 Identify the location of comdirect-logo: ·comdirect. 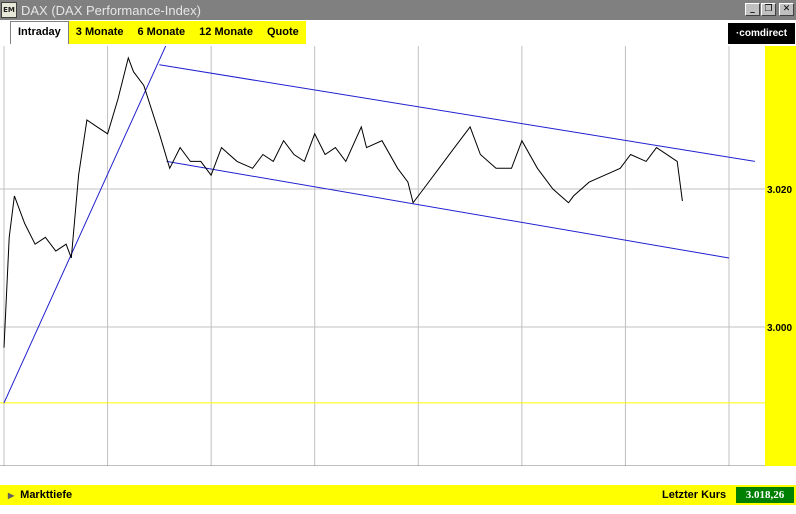
(761, 33).